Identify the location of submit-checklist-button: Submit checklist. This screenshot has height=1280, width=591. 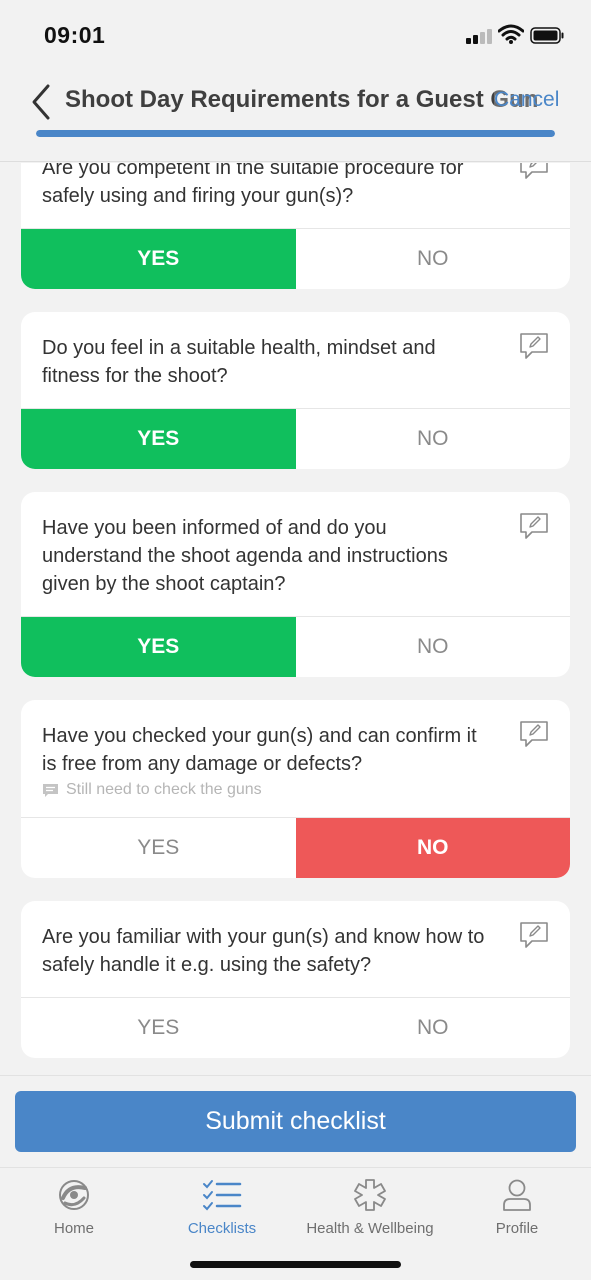
(295, 1121).